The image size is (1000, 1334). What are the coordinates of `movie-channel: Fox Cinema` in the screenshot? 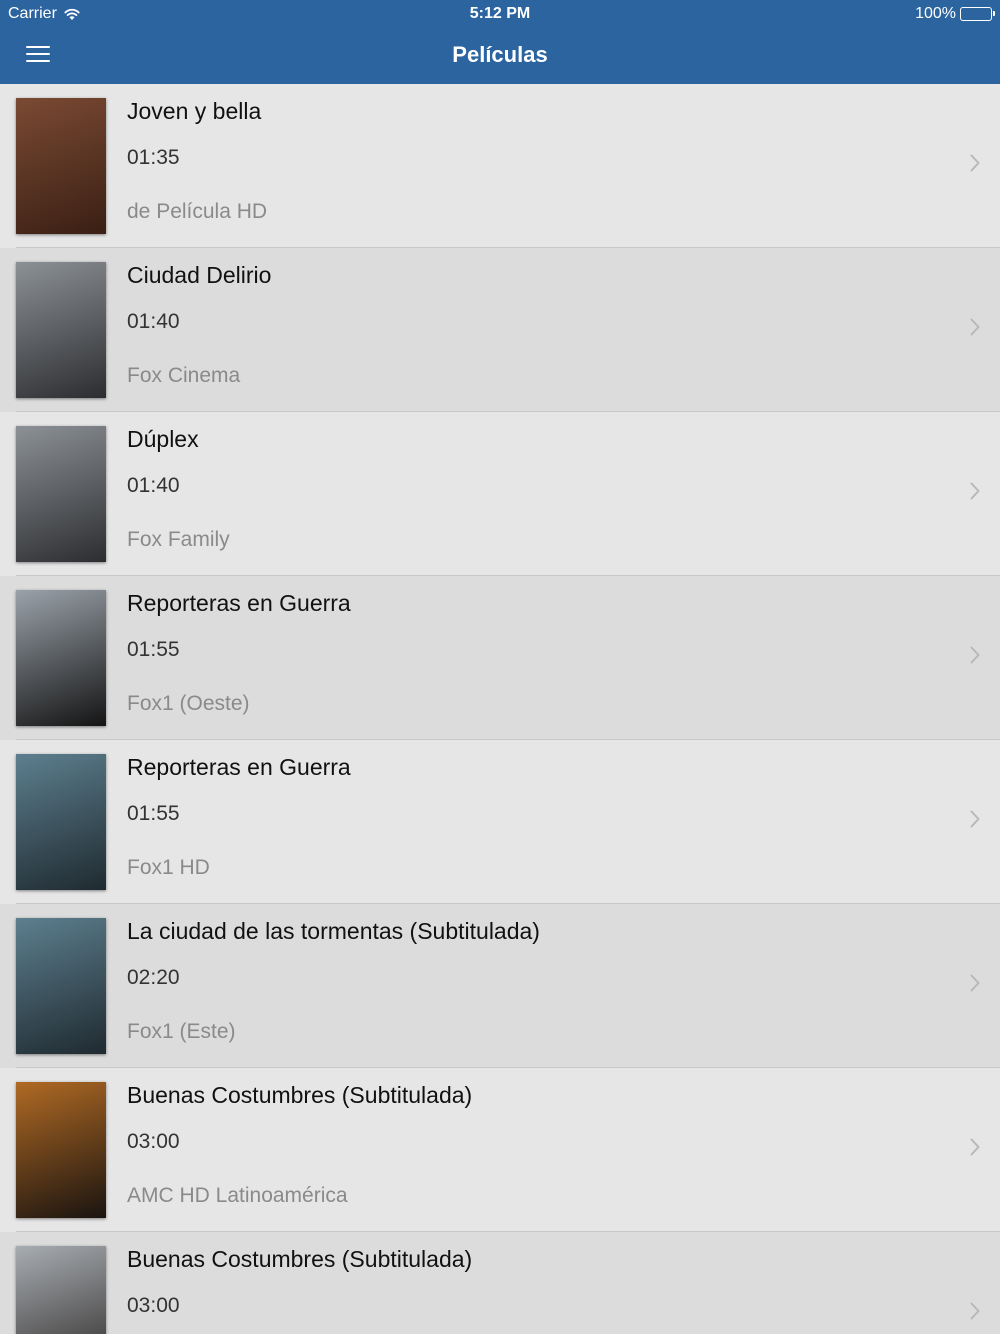 It's located at (184, 375).